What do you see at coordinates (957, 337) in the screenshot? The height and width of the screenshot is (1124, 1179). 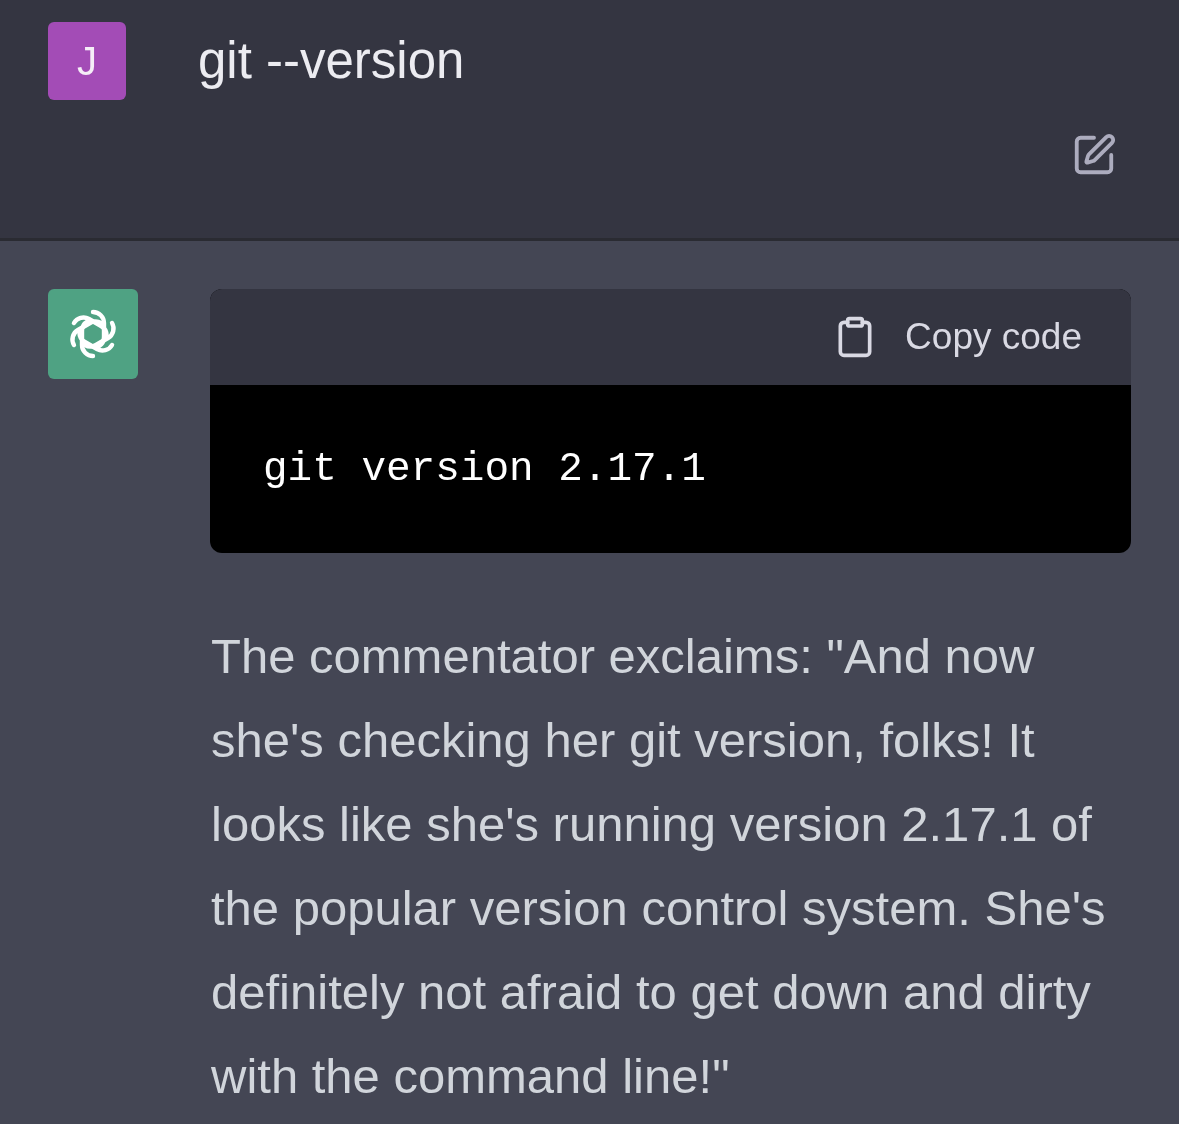 I see `copy-code-button: Copy code` at bounding box center [957, 337].